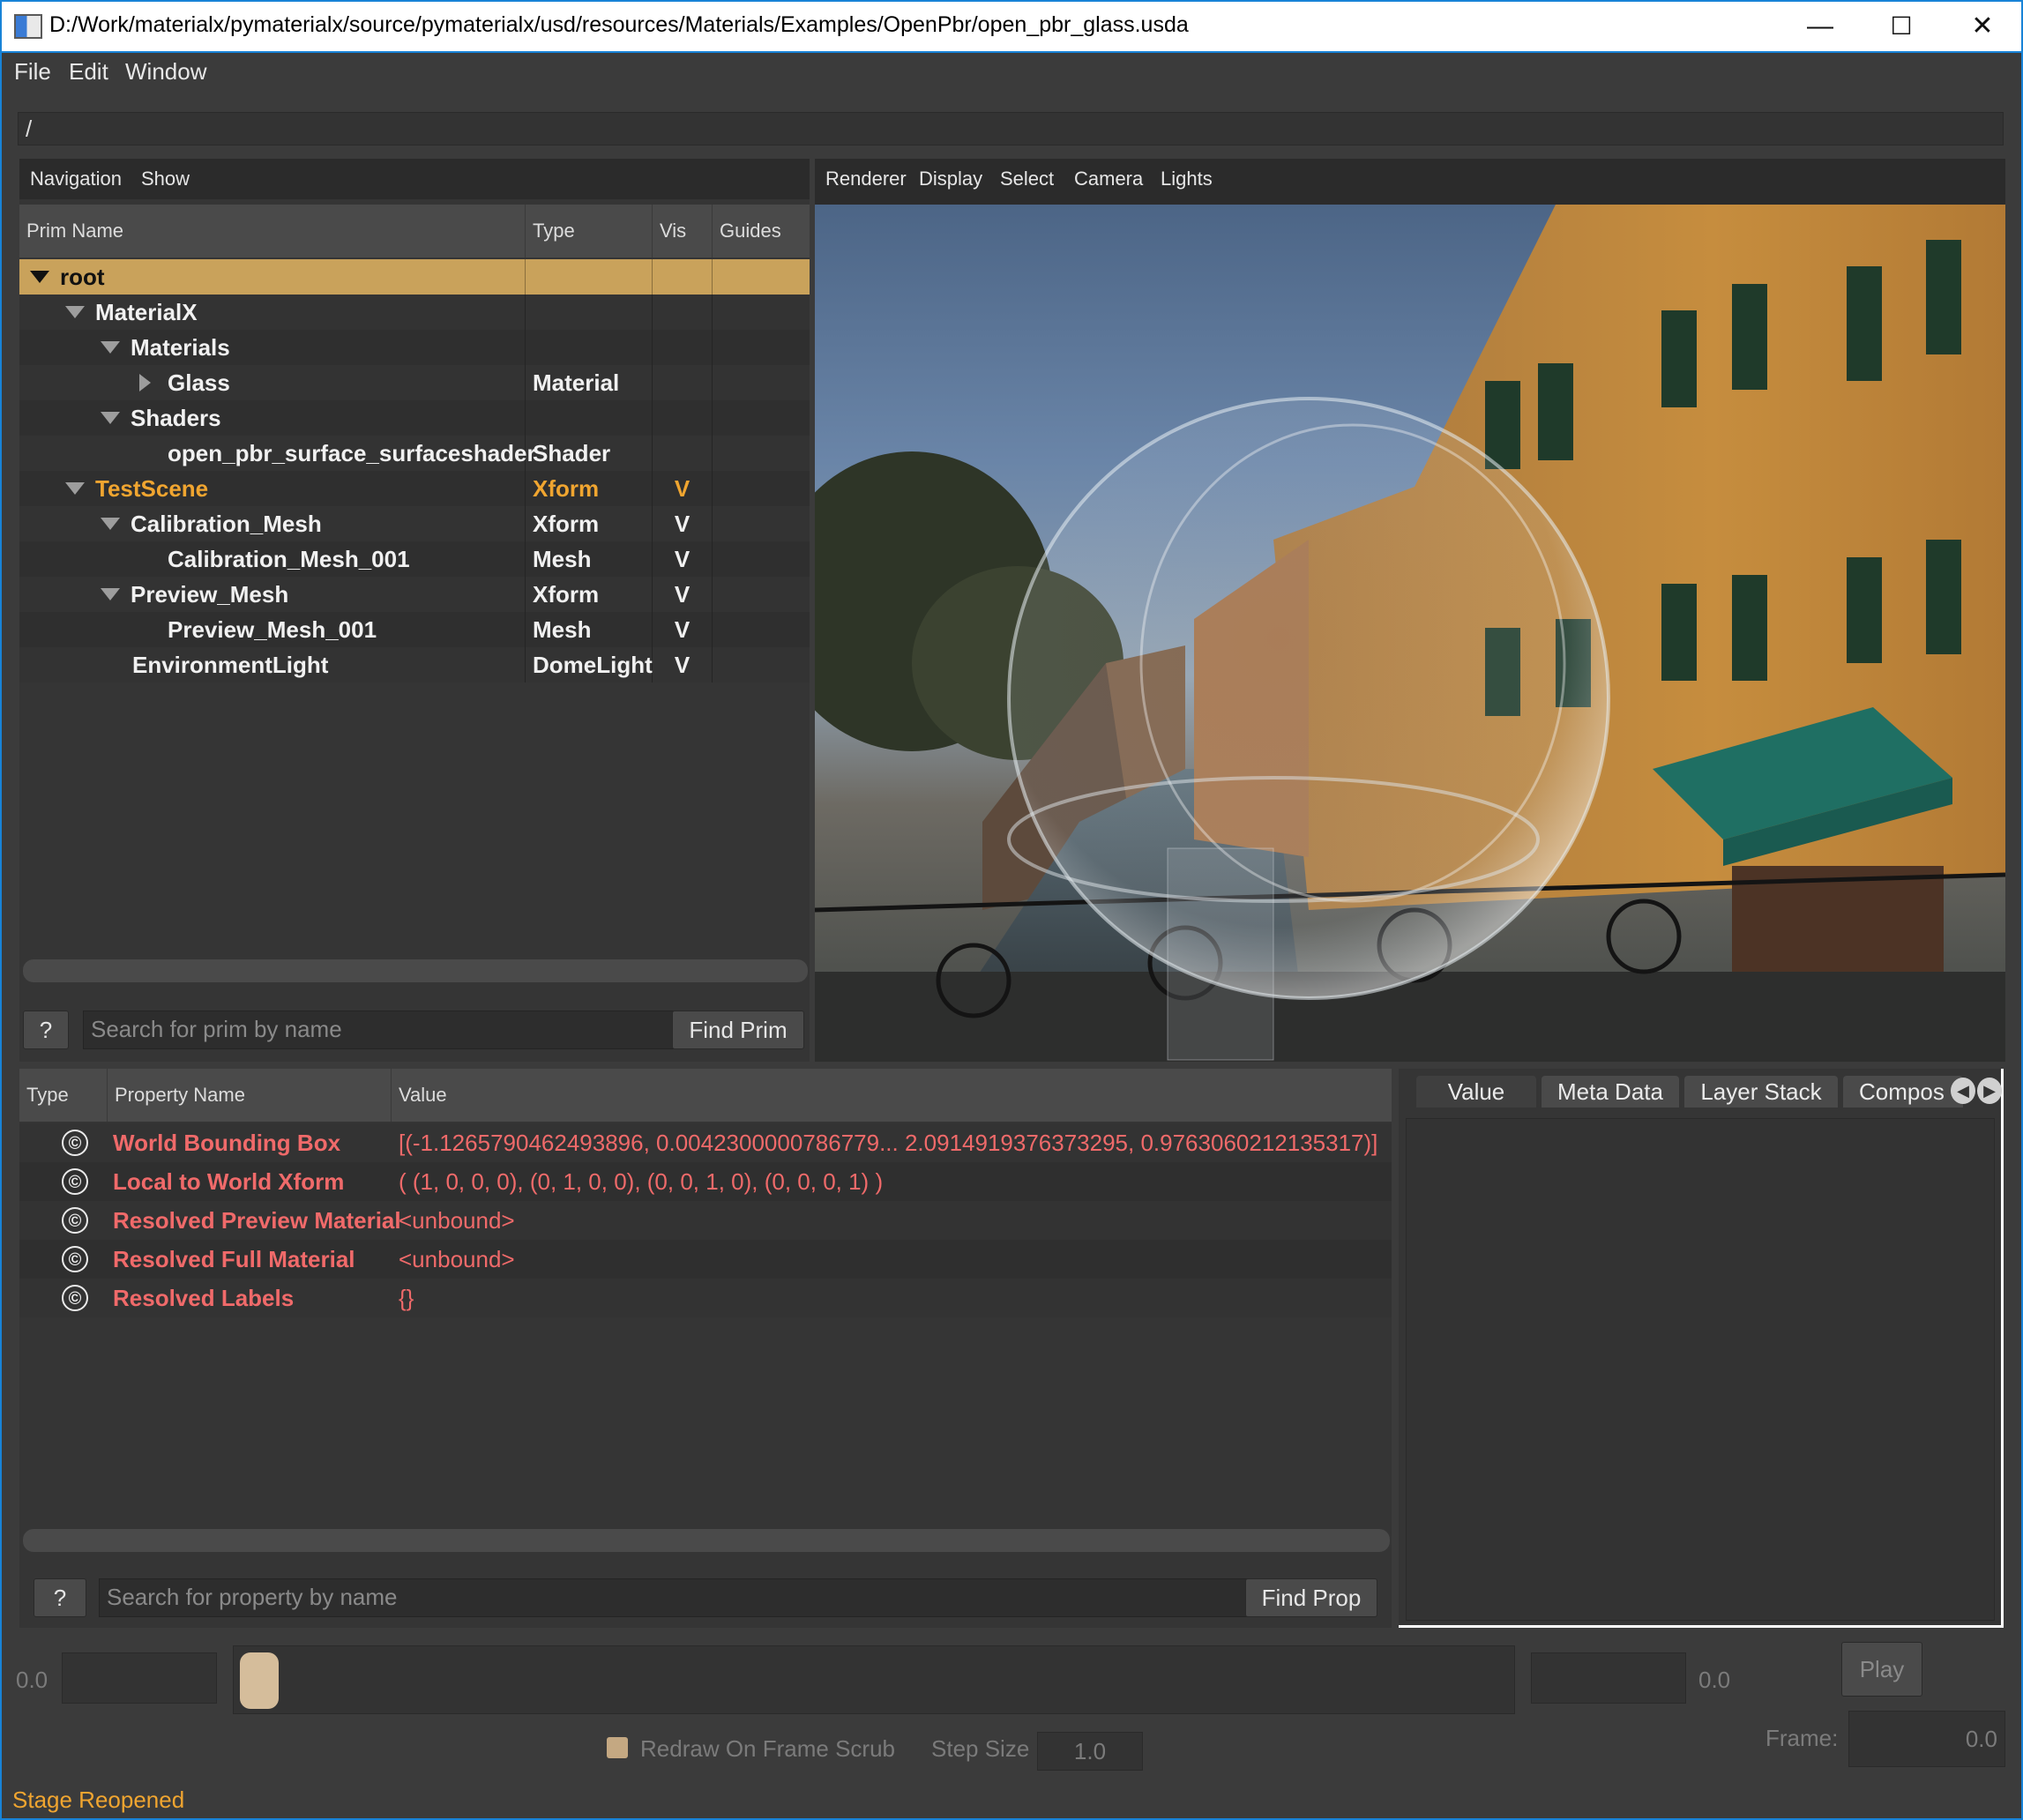 The width and height of the screenshot is (2023, 1820). I want to click on tree-row: Calibration_Mesh_001 Mesh V, so click(414, 559).